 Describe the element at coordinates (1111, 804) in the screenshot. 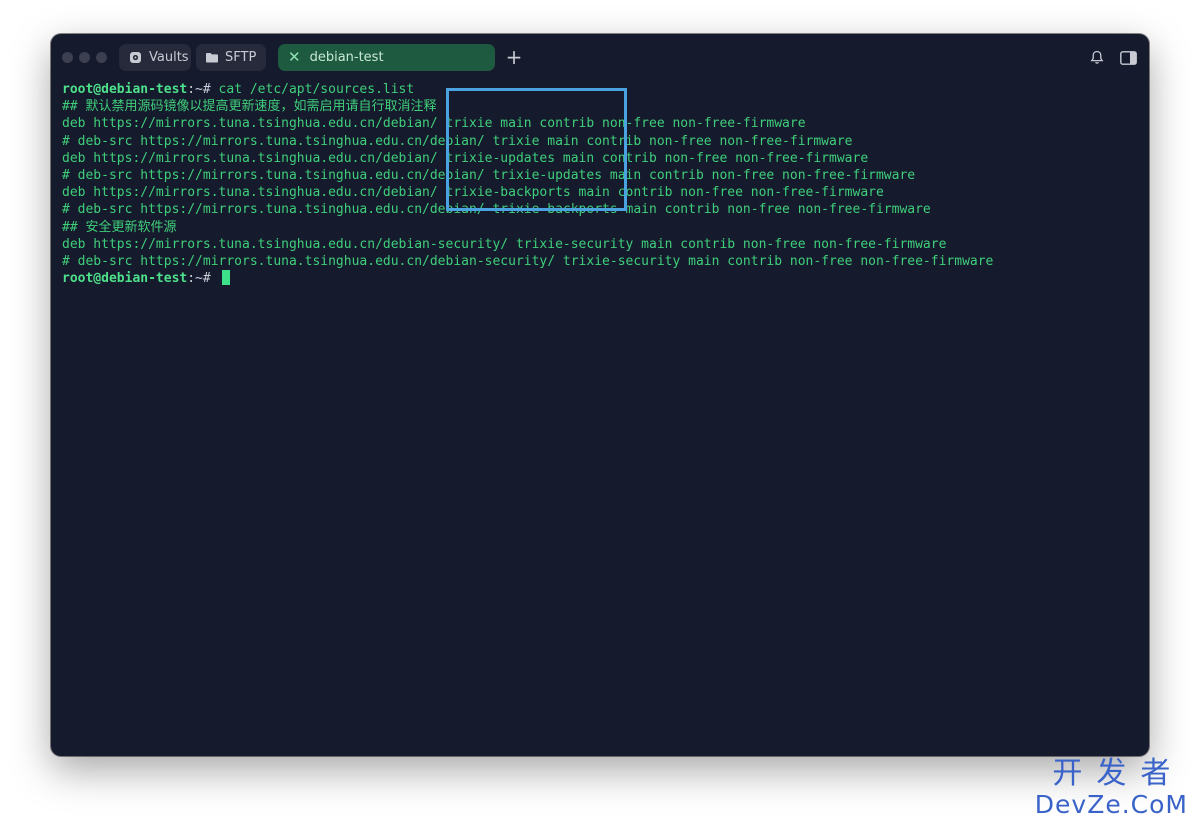

I see `watermark-en: DevZe.CoM` at that location.